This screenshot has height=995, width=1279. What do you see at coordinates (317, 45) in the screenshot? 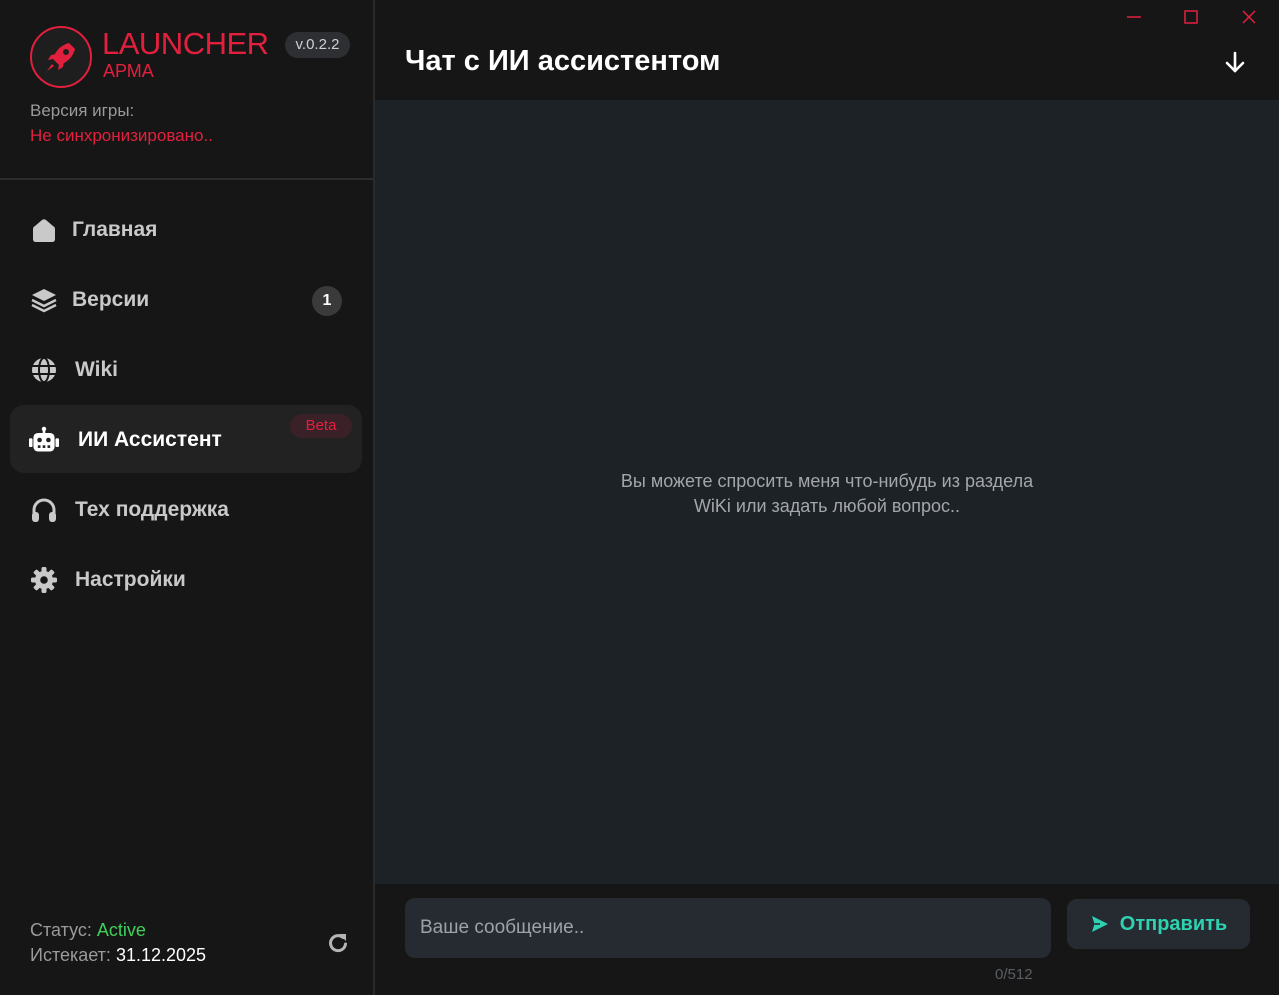
I see `version-badge: v.0.2.2` at bounding box center [317, 45].